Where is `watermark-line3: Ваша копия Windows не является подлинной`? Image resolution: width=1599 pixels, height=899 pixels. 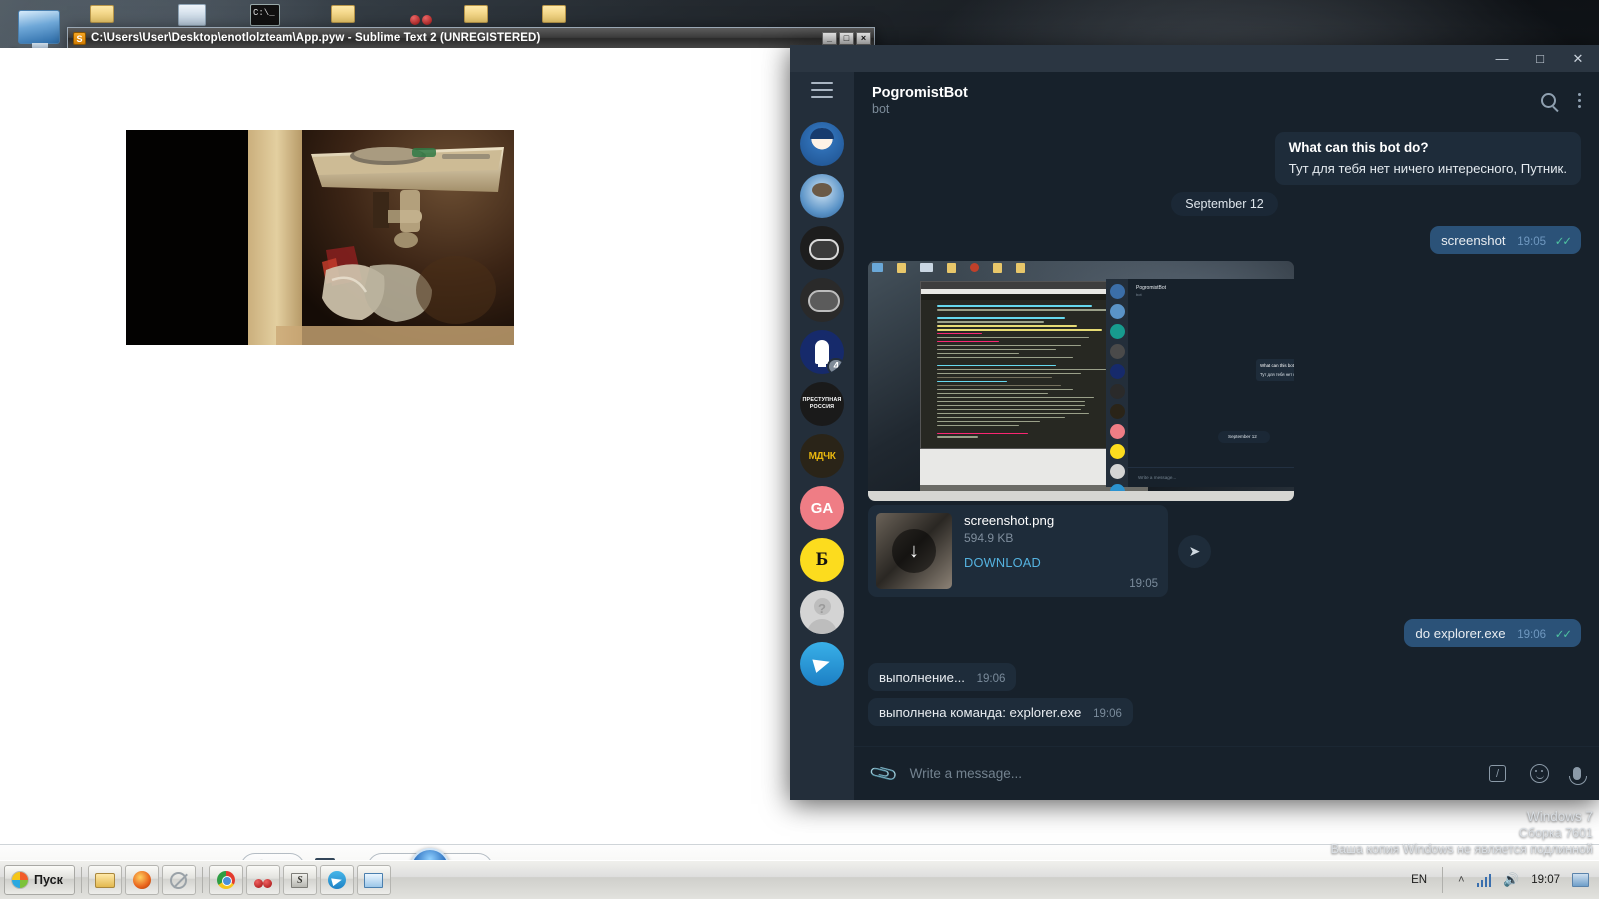
watermark-line3: Ваша копия Windows не является подлинной is located at coordinates (1461, 849).